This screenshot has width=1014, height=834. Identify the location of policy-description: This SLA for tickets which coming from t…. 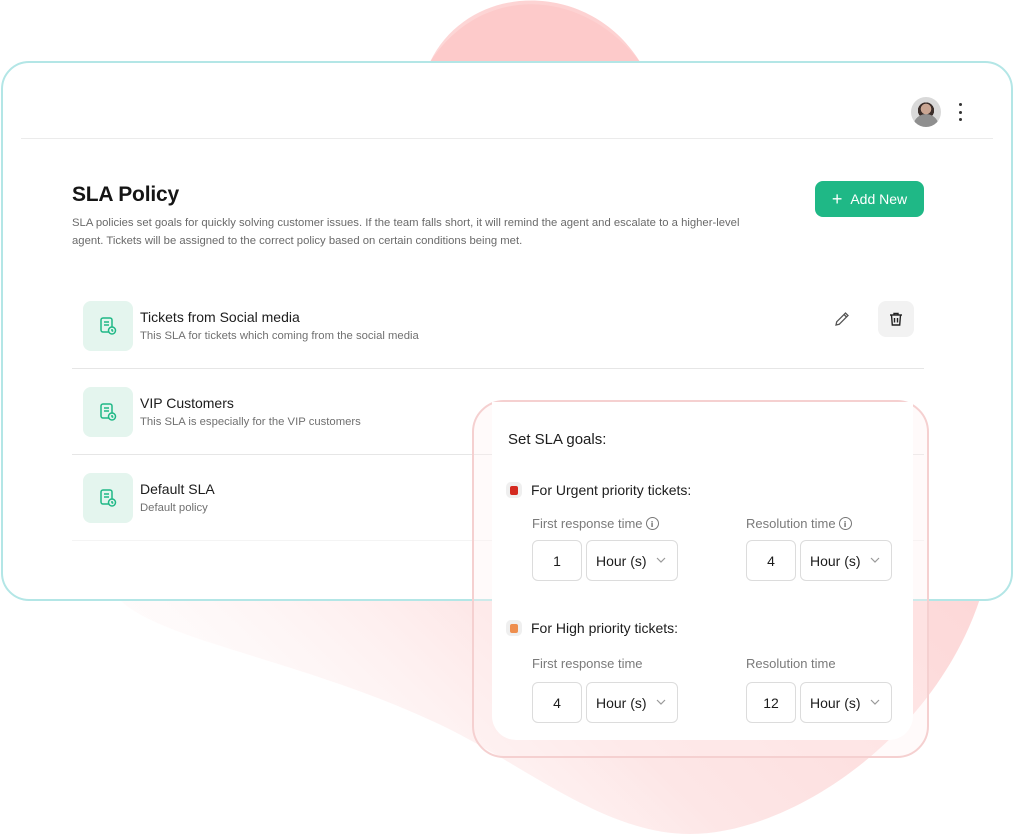
(279, 336).